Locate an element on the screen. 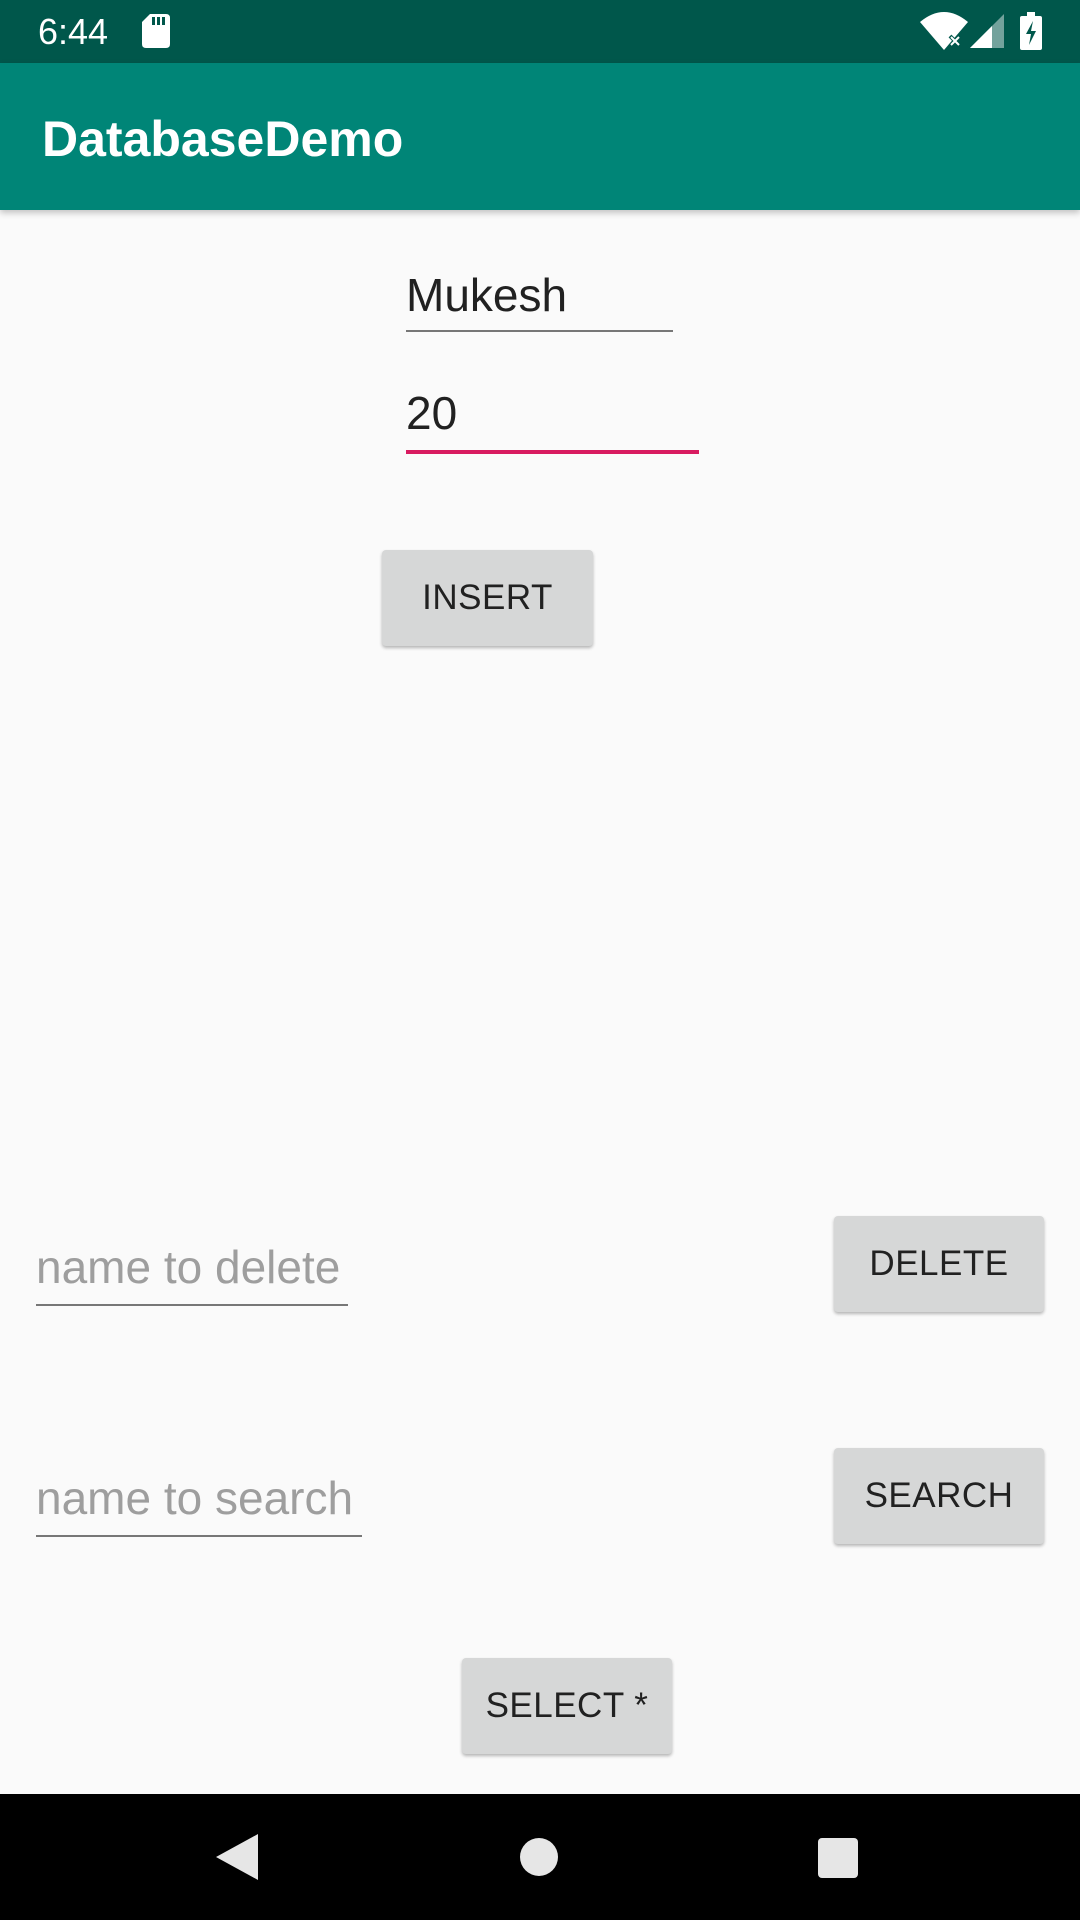 The image size is (1080, 1920). age-field-value: 20 is located at coordinates (432, 413).